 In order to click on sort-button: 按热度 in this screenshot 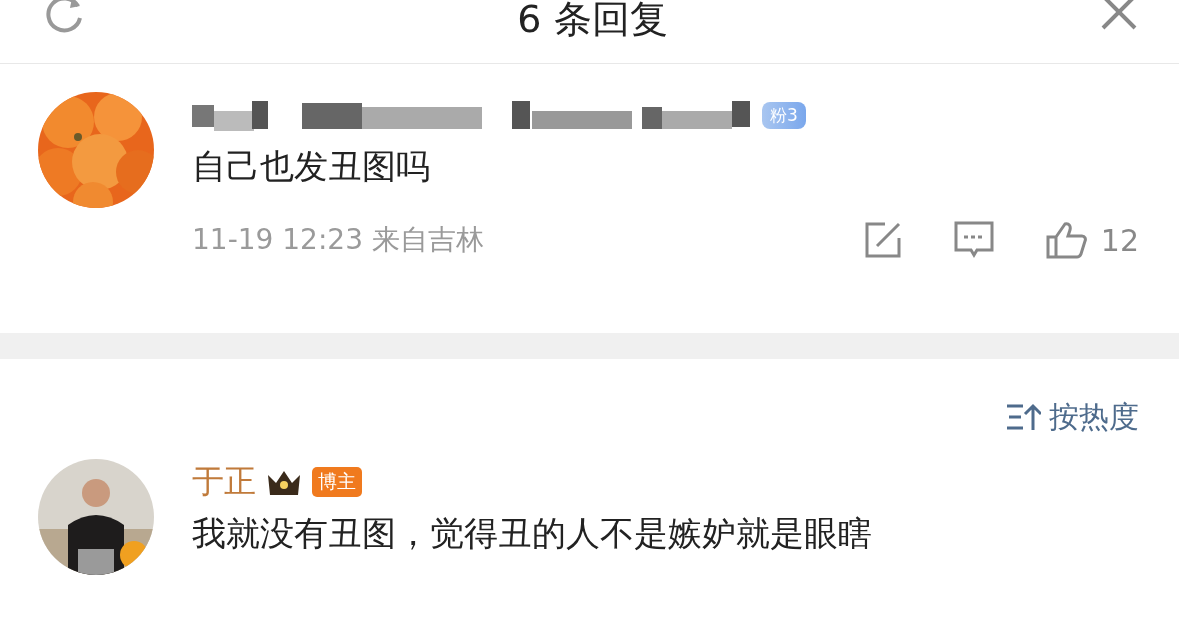, I will do `click(1072, 417)`.